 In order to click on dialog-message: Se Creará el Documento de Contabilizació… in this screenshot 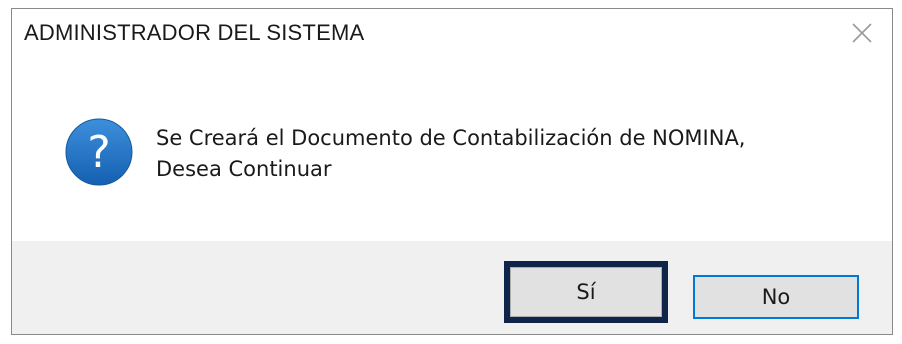, I will do `click(451, 154)`.